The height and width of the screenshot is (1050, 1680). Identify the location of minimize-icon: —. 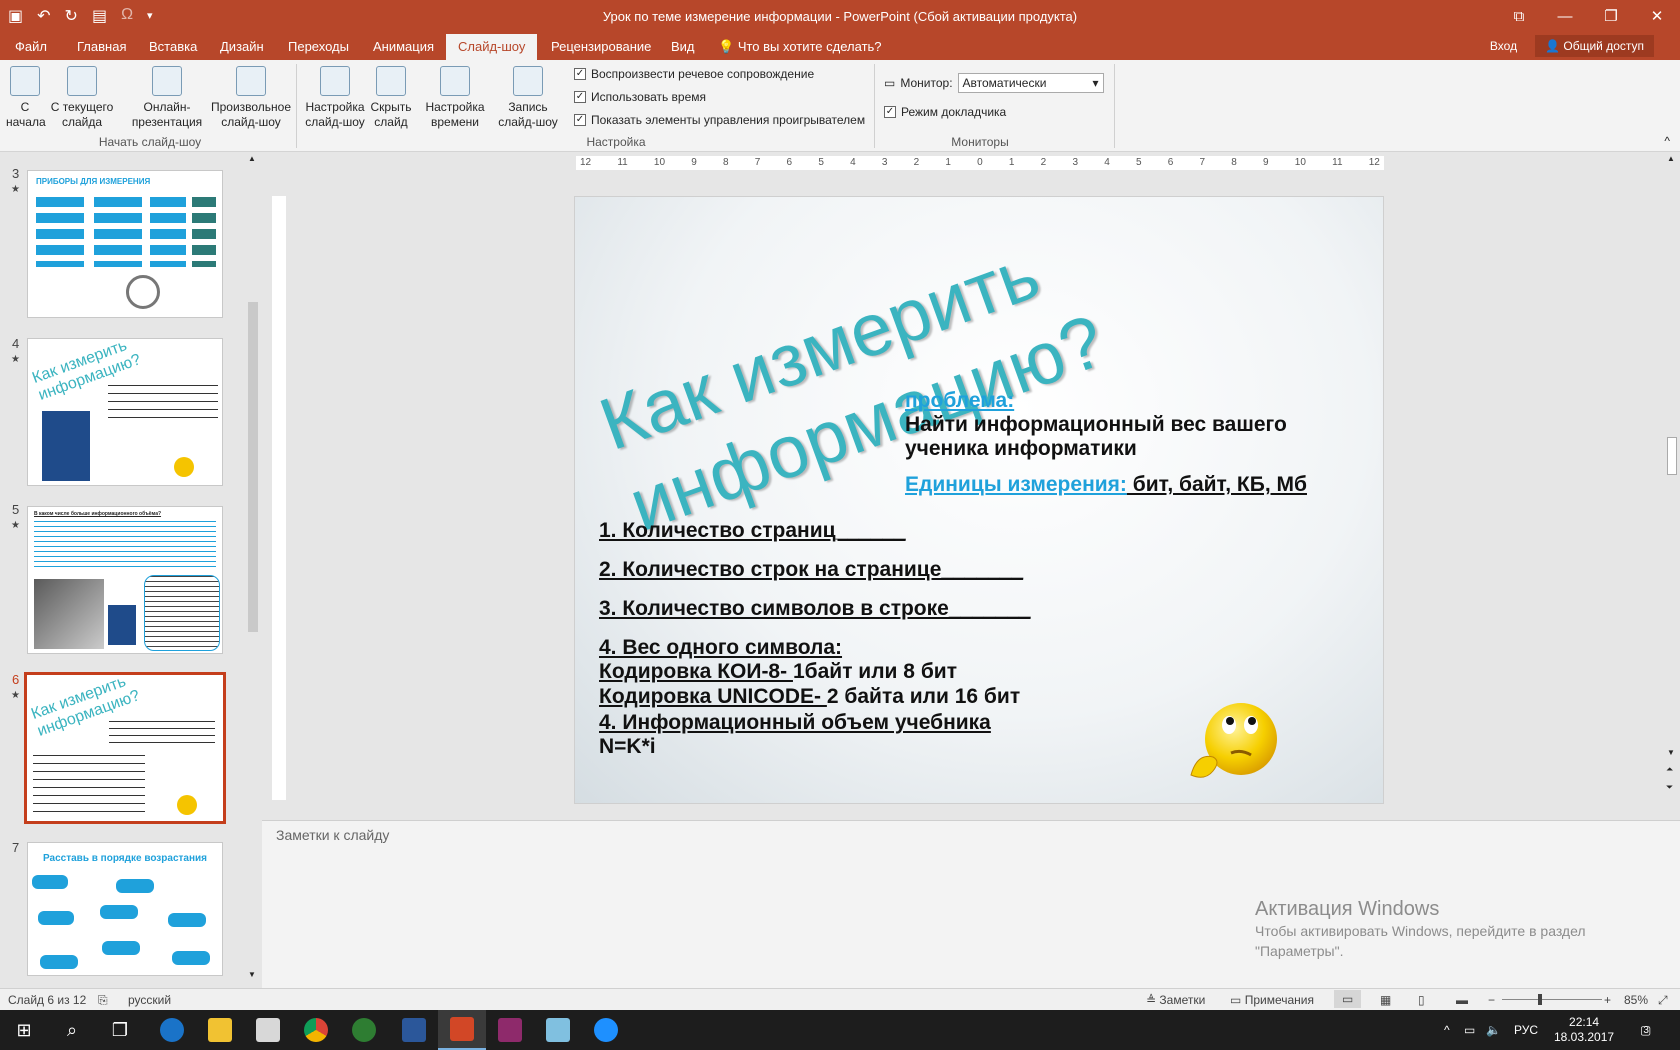
(1565, 16).